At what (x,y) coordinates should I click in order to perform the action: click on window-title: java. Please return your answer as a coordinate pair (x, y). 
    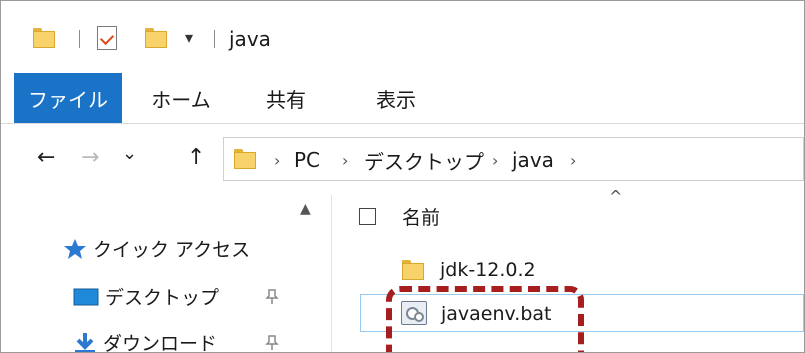
    Looking at the image, I should click on (250, 39).